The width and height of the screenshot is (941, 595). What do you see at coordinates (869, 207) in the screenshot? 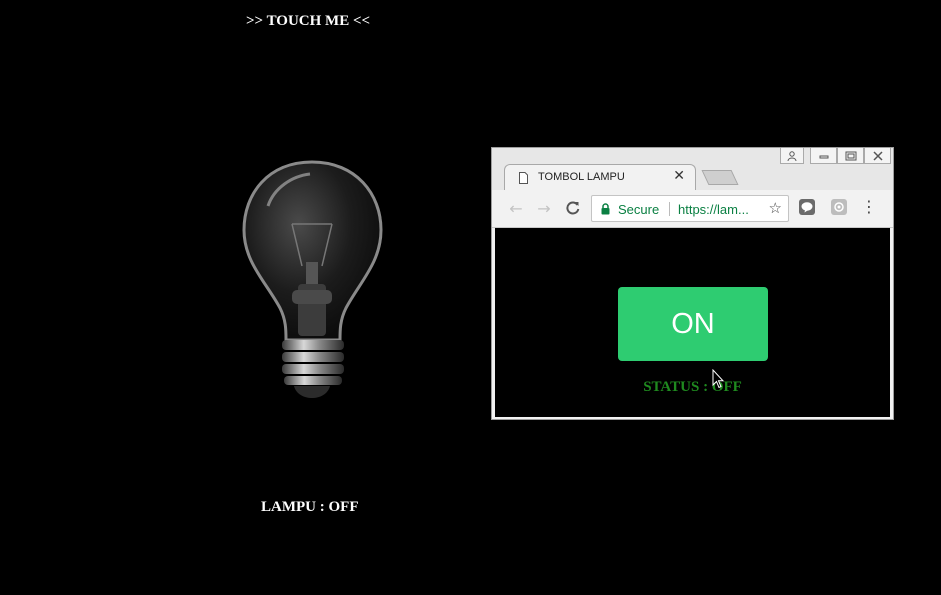
I see `menu-icon: ⋮` at bounding box center [869, 207].